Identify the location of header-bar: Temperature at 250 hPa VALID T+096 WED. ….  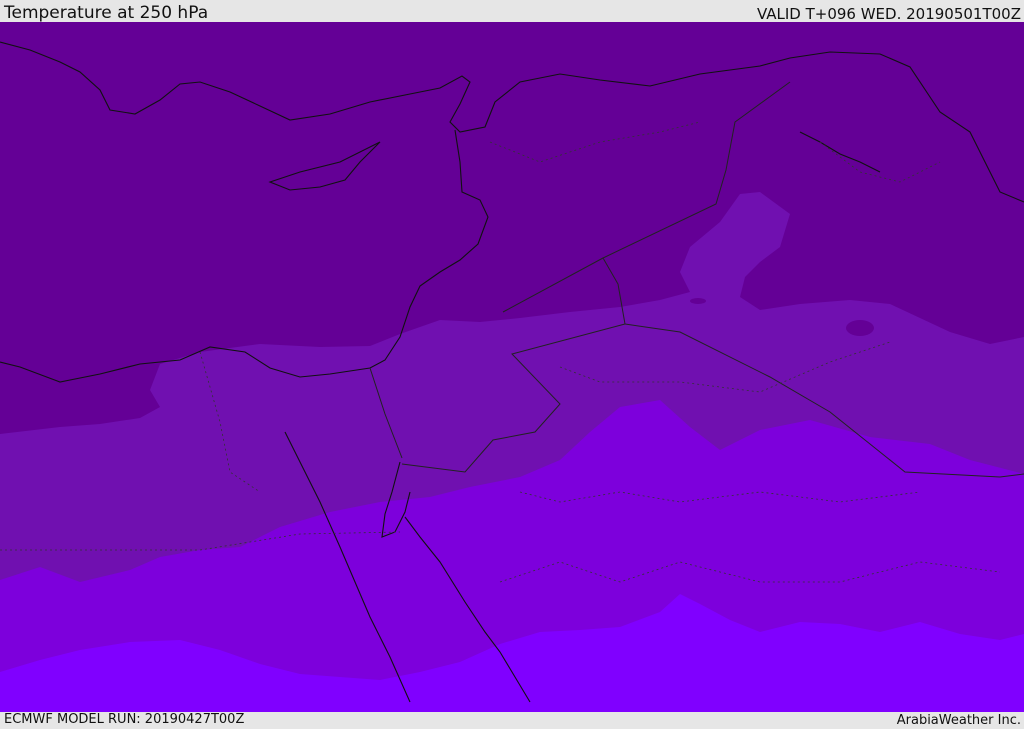
(512, 11).